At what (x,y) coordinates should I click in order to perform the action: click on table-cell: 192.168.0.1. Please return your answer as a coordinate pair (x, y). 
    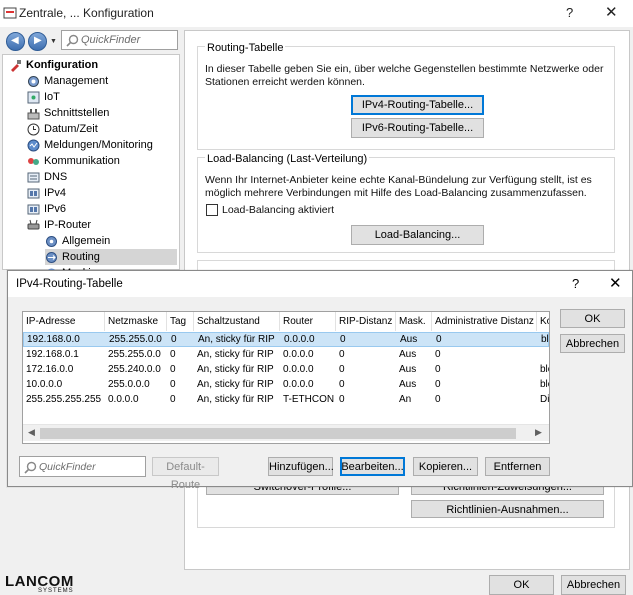
    Looking at the image, I should click on (52, 354).